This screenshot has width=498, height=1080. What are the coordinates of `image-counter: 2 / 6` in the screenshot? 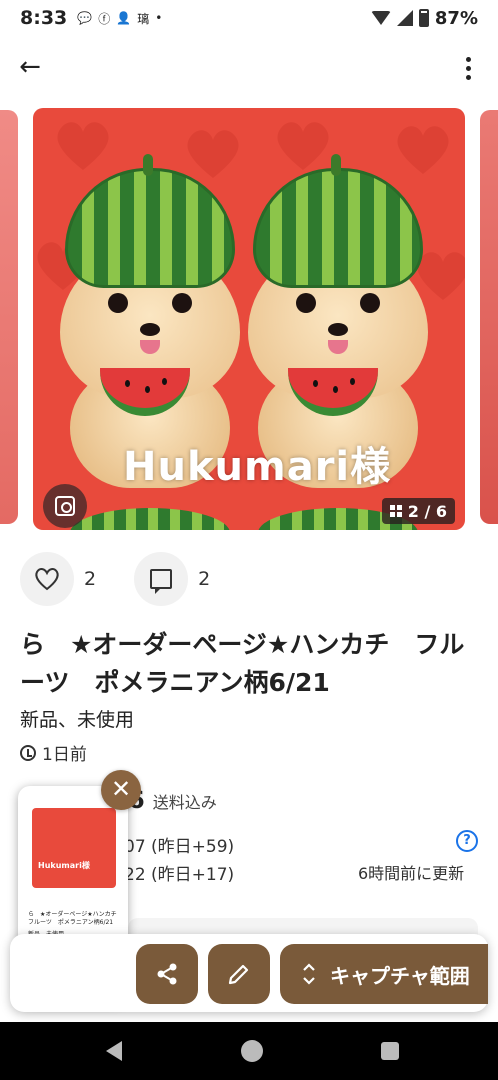 It's located at (427, 511).